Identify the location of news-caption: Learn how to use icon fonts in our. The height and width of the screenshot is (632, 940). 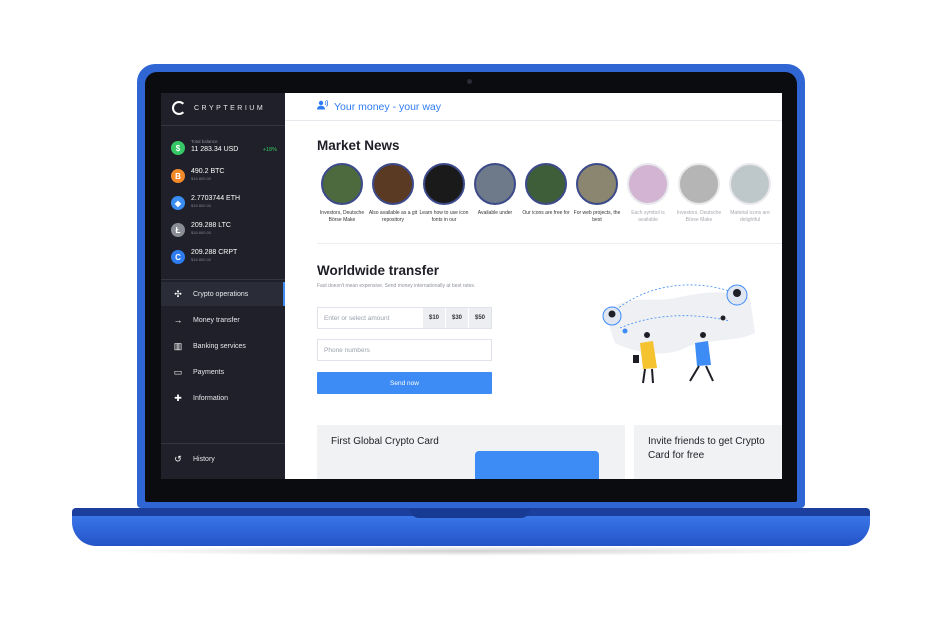
(444, 216).